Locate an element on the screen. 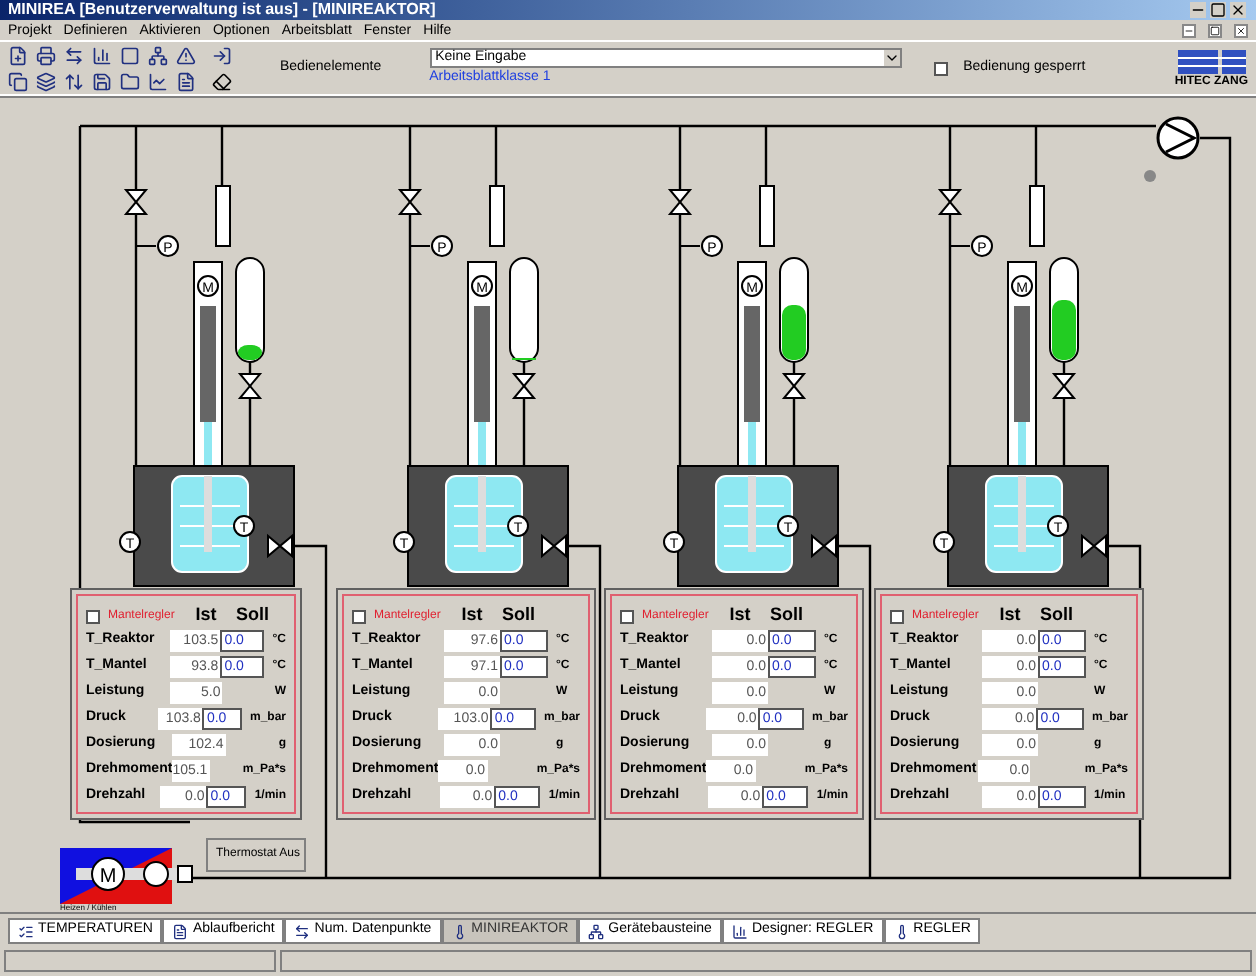  document-icon is located at coordinates (186, 81).